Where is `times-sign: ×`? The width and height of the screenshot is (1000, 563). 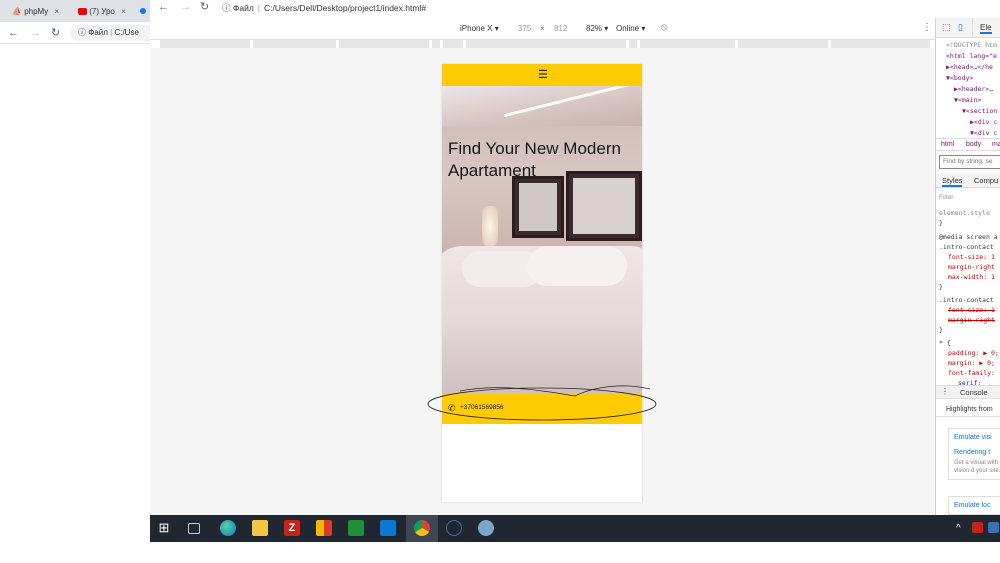 times-sign: × is located at coordinates (542, 28).